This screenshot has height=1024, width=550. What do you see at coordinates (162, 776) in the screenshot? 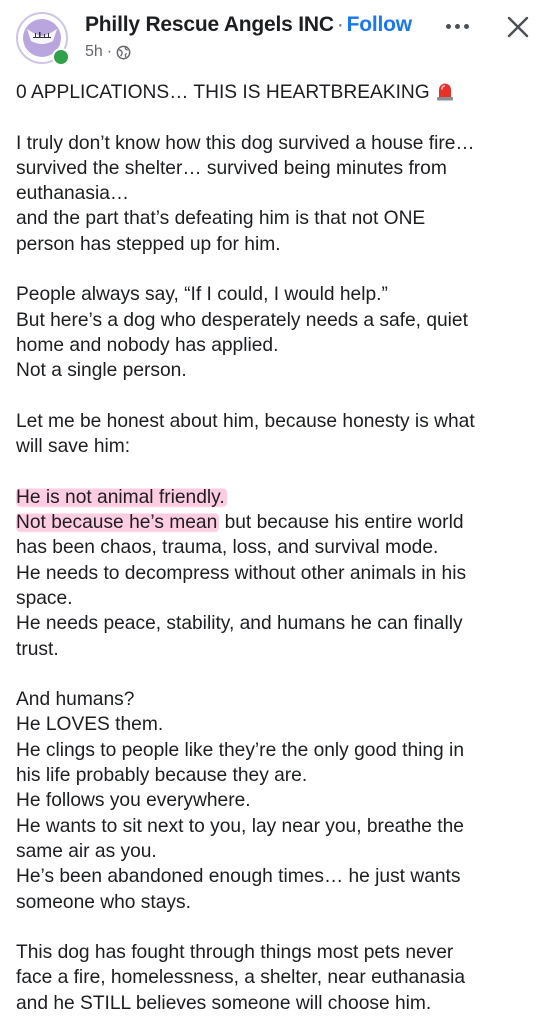
I see `text-line: his life probably because they are.` at bounding box center [162, 776].